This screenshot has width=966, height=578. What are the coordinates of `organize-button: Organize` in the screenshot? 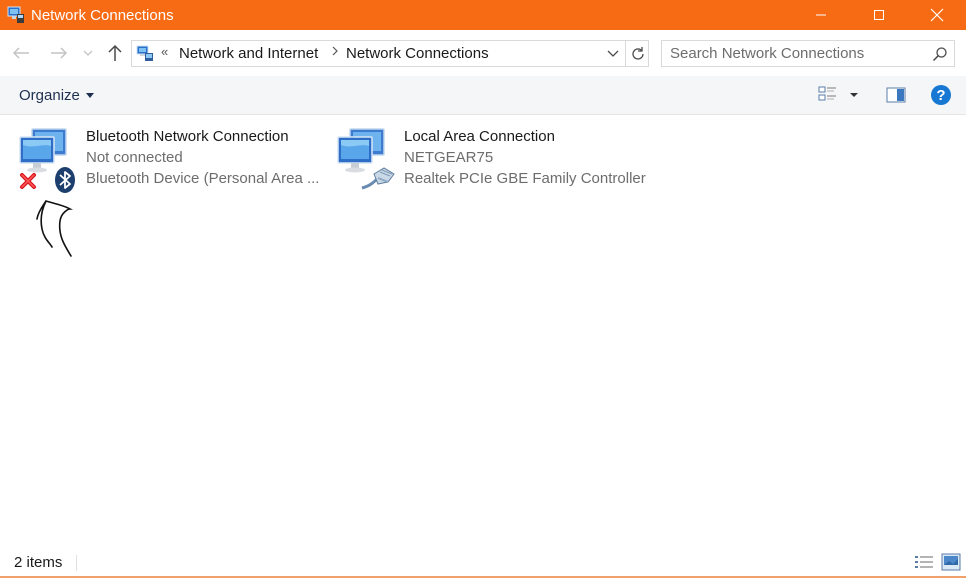 It's located at (56, 95).